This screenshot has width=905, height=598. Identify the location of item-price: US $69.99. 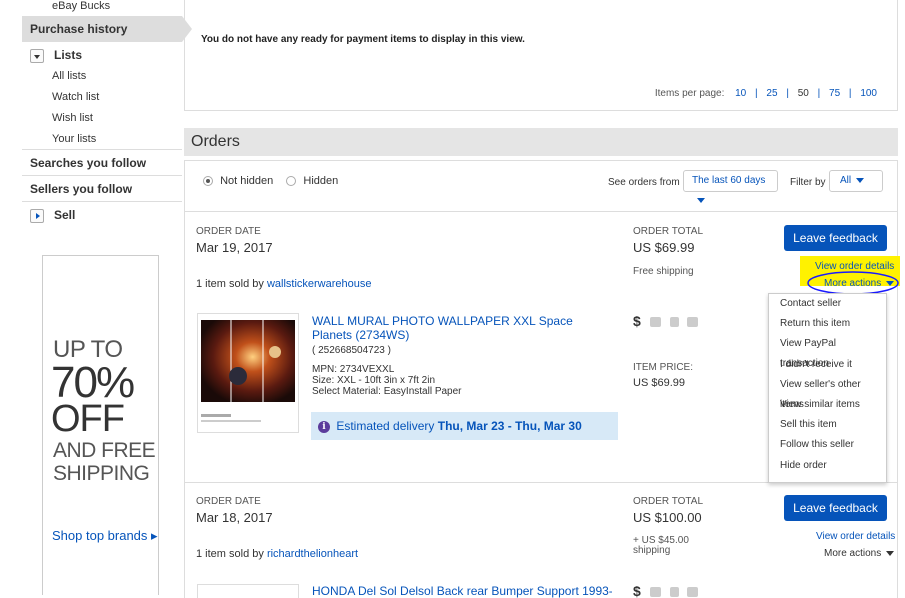
(659, 383).